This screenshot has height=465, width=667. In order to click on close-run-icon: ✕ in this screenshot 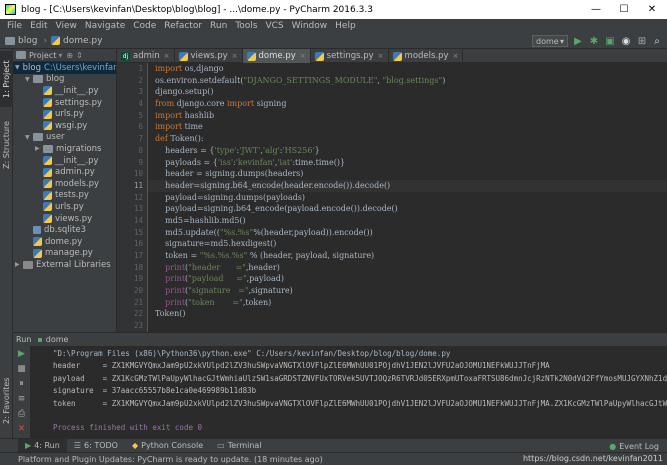, I will do `click(21, 428)`.